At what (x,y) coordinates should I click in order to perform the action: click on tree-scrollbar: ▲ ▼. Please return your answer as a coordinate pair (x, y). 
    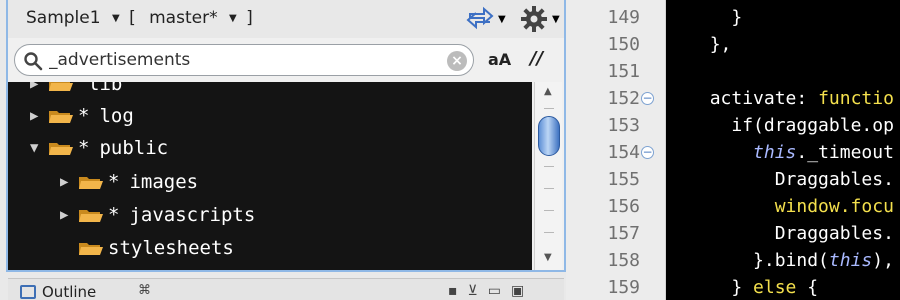
    Looking at the image, I should click on (548, 176).